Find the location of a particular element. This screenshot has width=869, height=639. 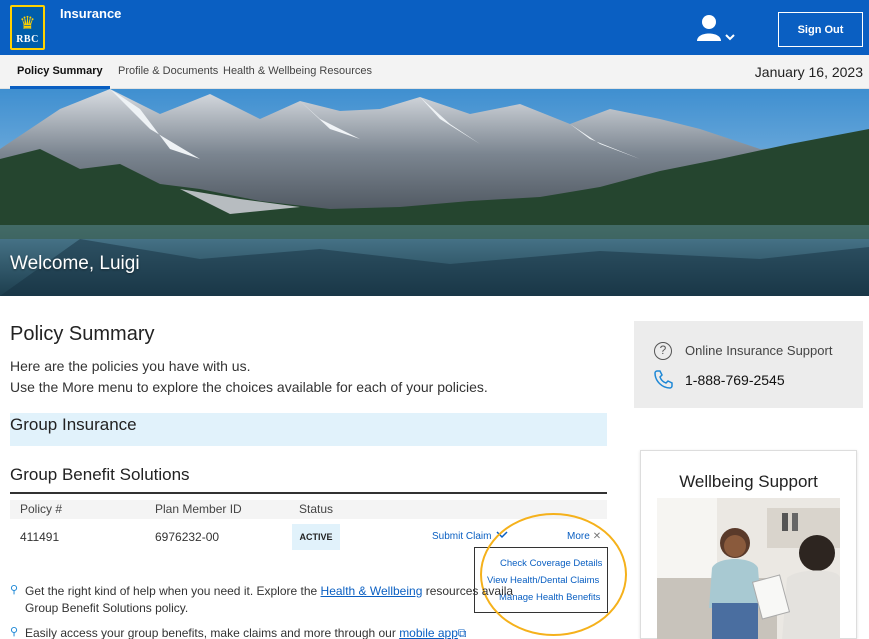

plan-member-id: 6976232-00 is located at coordinates (187, 537).